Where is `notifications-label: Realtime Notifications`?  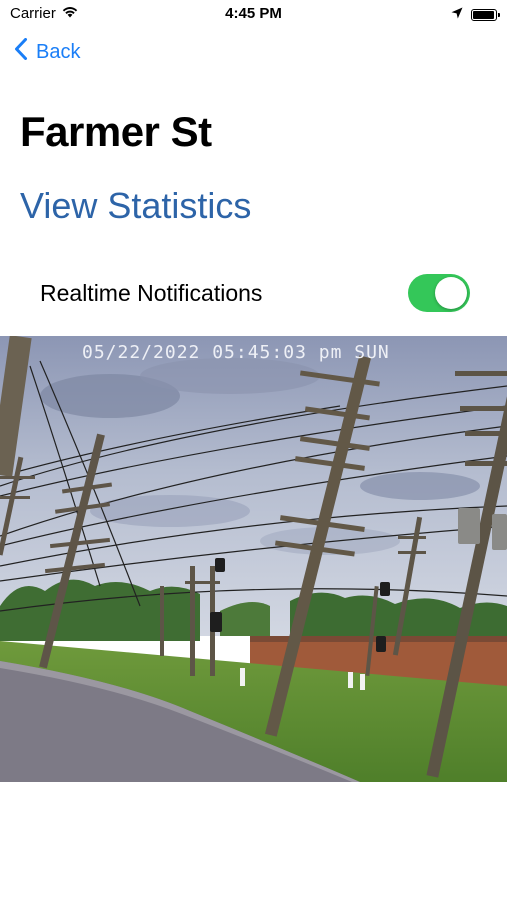
notifications-label: Realtime Notifications is located at coordinates (151, 292).